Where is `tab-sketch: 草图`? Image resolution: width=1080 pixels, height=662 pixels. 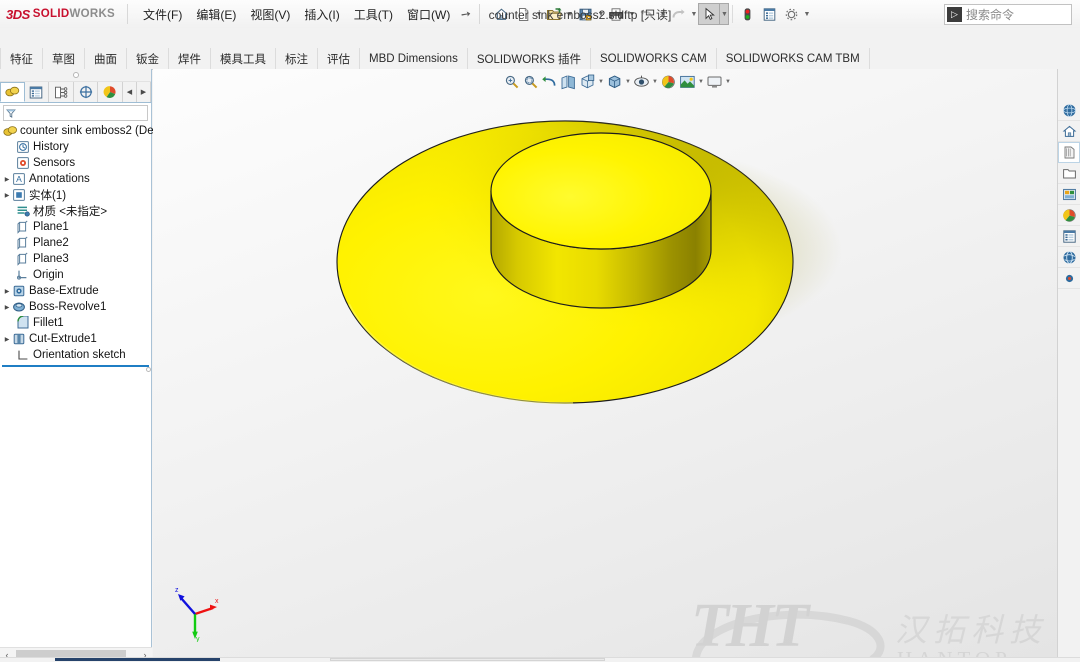
tab-sketch: 草图 is located at coordinates (63, 58).